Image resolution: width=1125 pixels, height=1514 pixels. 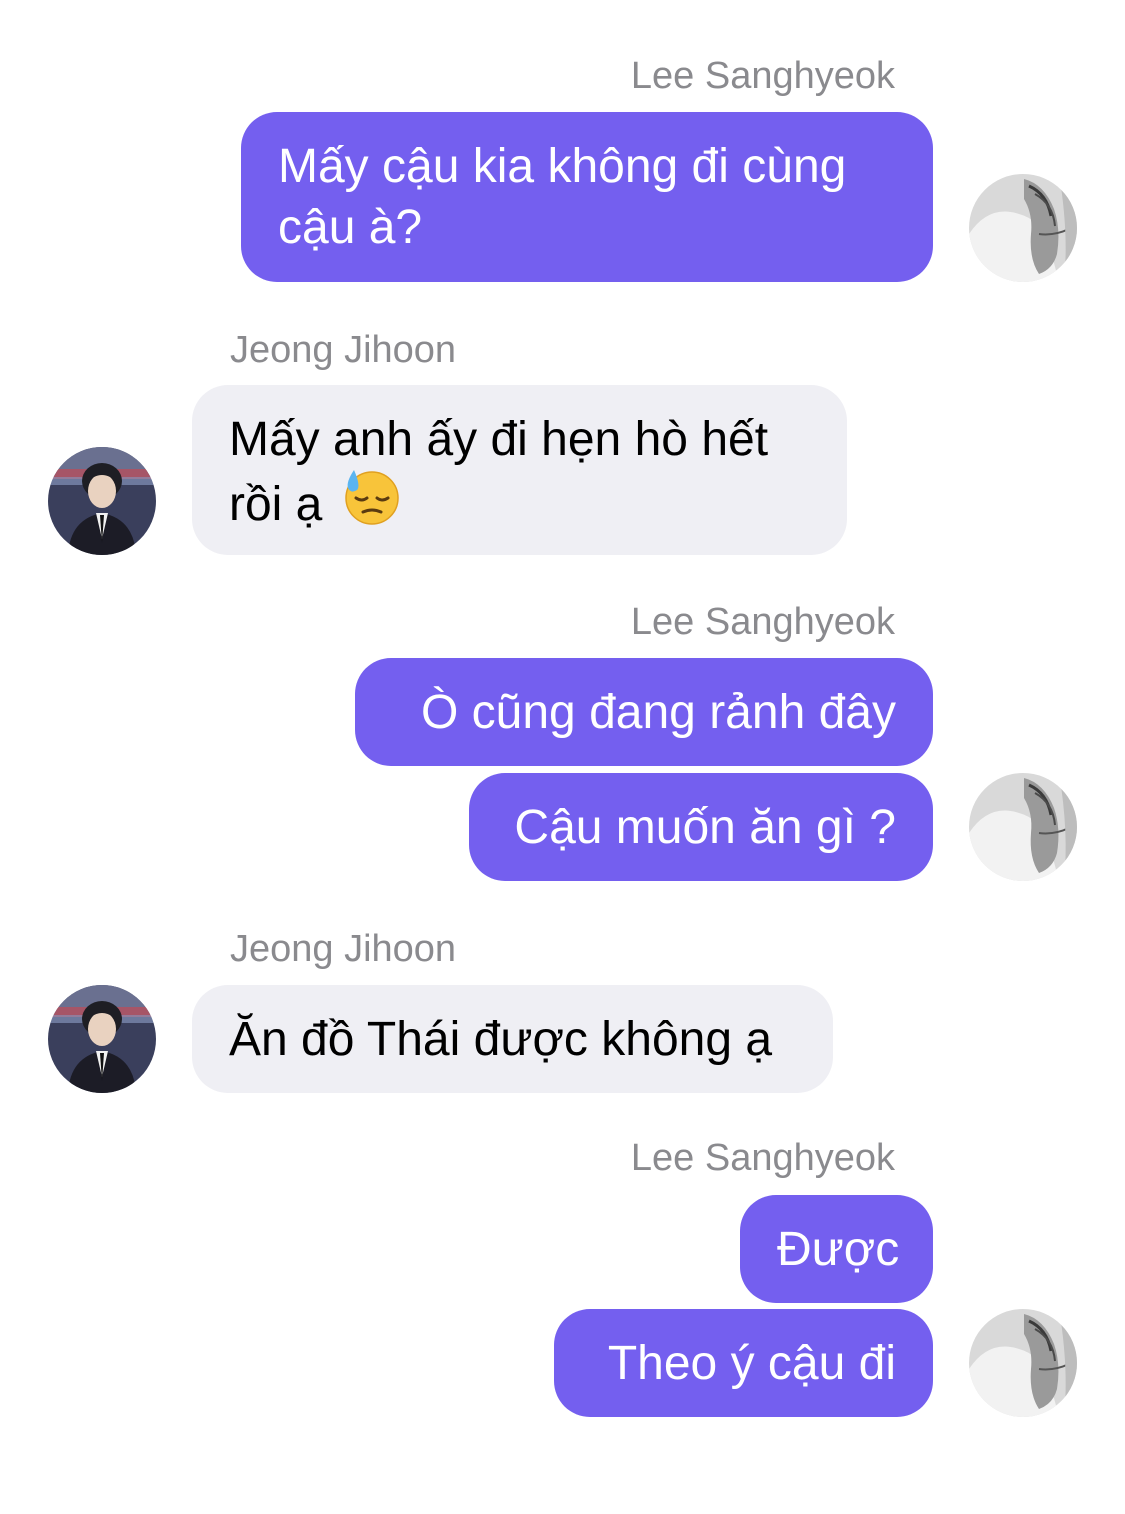 I want to click on message-bubble-incoming: Ăn đồ Thái được không ạ, so click(x=512, y=1039).